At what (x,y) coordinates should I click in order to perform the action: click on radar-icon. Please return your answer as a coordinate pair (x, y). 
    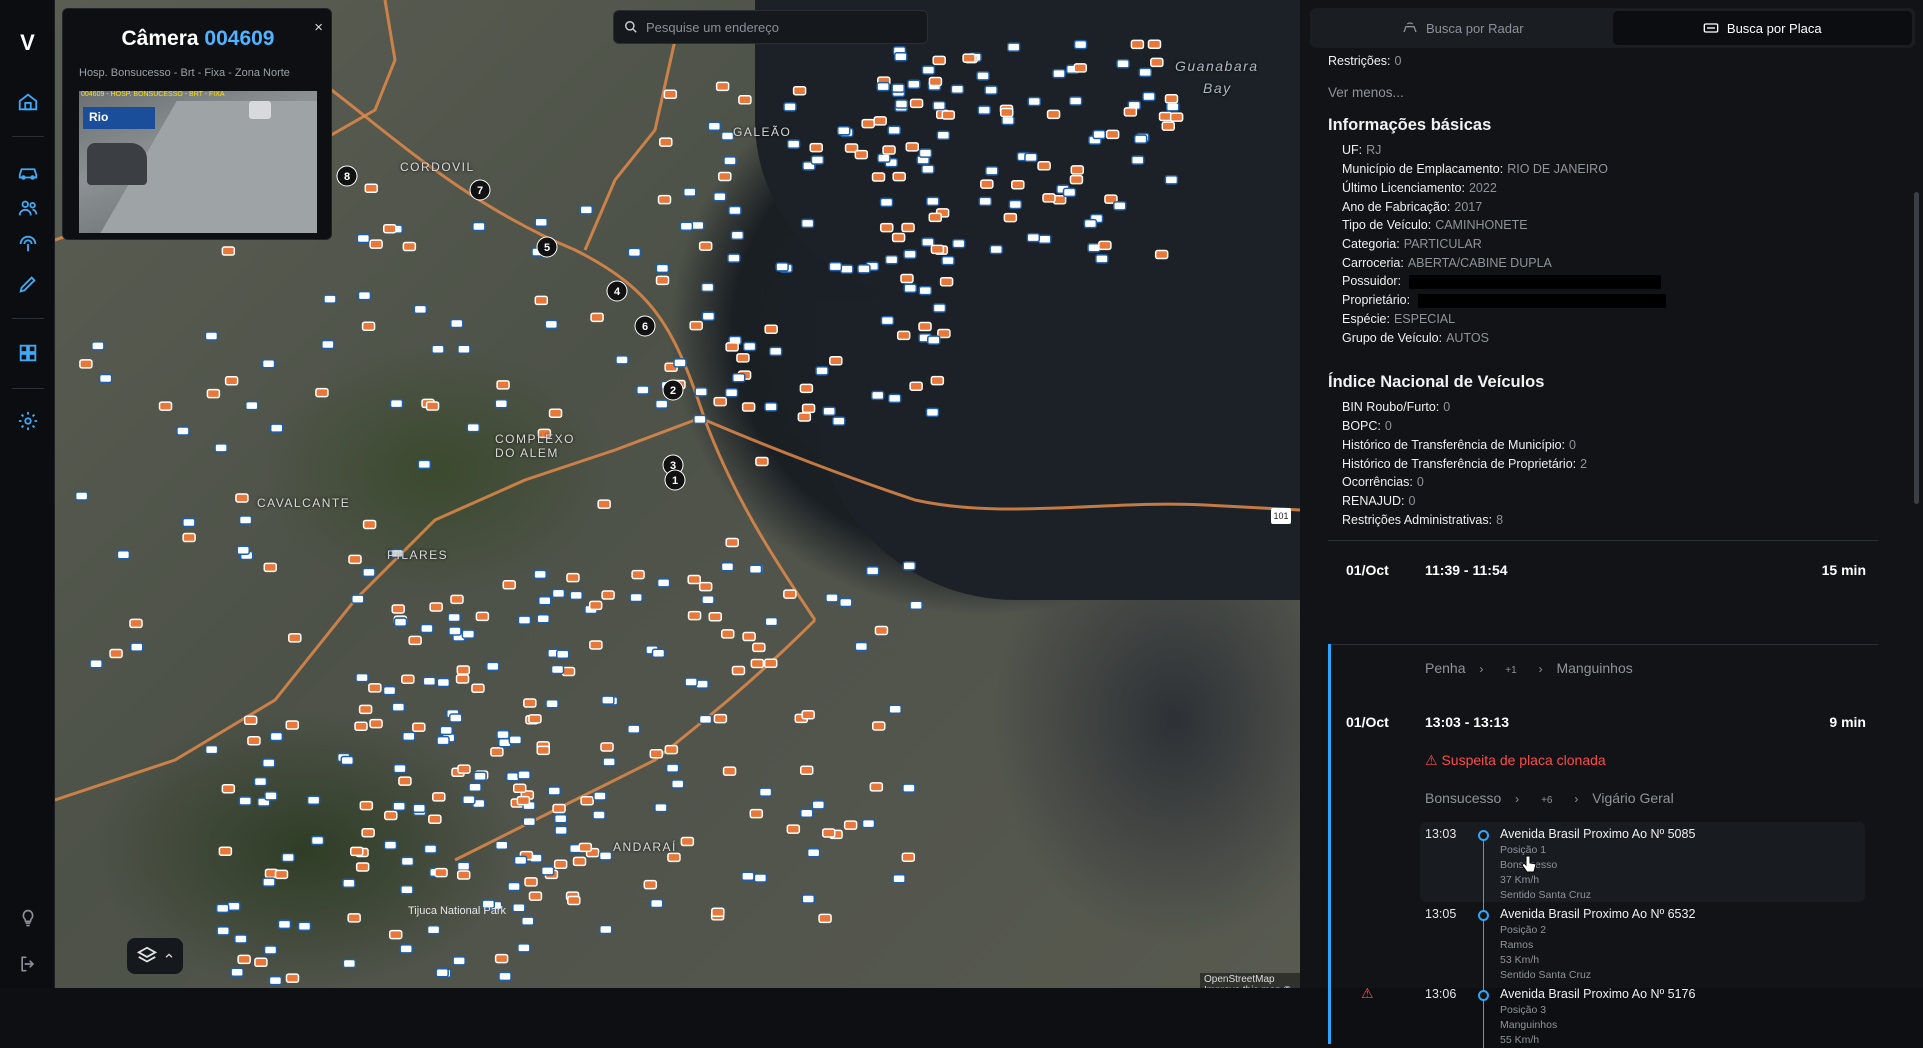
    Looking at the image, I should click on (28, 244).